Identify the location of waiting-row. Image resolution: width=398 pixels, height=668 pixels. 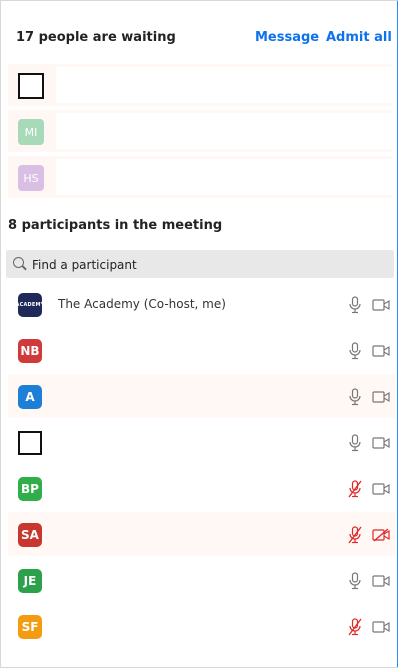
(200, 85).